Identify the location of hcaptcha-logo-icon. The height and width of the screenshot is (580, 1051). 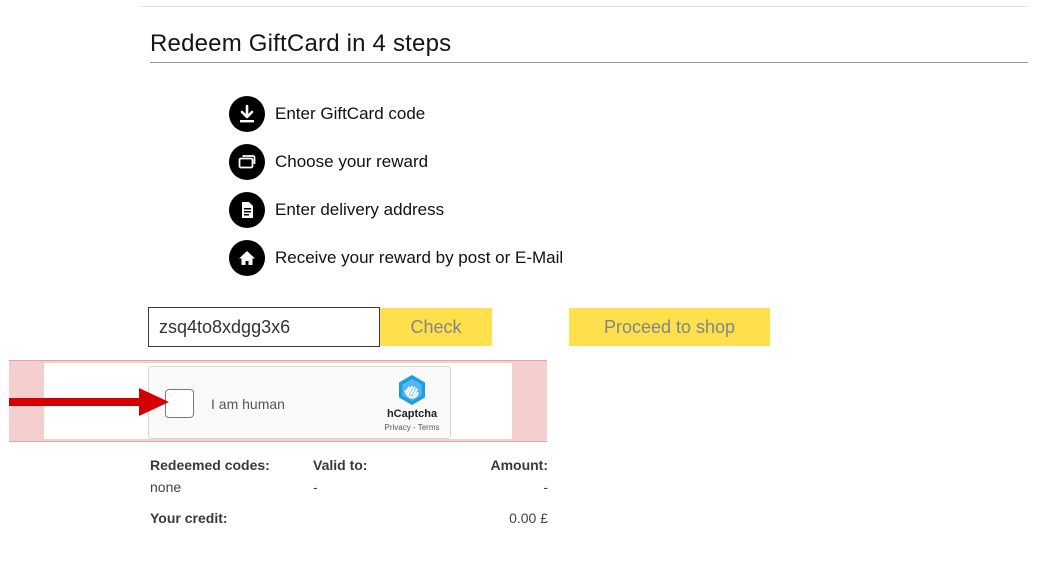
(412, 392).